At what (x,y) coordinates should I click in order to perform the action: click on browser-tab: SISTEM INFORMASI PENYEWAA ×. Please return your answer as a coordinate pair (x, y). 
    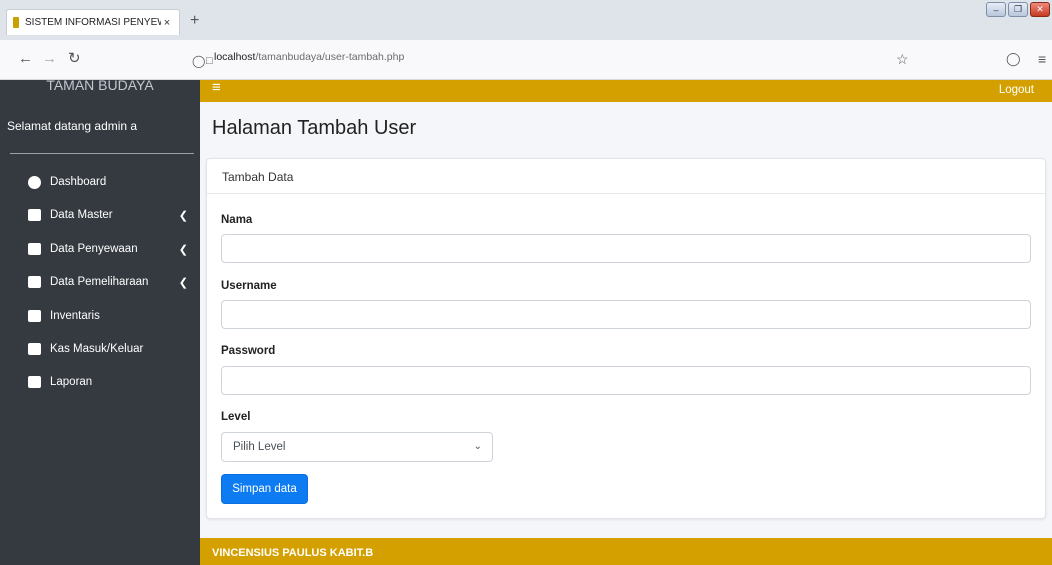
    Looking at the image, I should click on (93, 22).